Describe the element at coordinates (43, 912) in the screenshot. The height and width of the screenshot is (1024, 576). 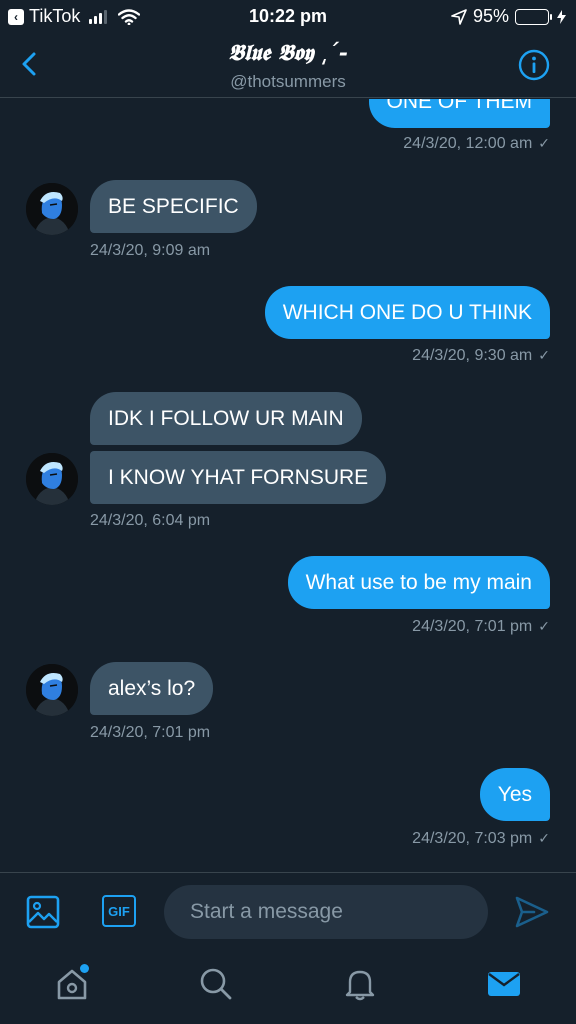
I see `image-icon` at that location.